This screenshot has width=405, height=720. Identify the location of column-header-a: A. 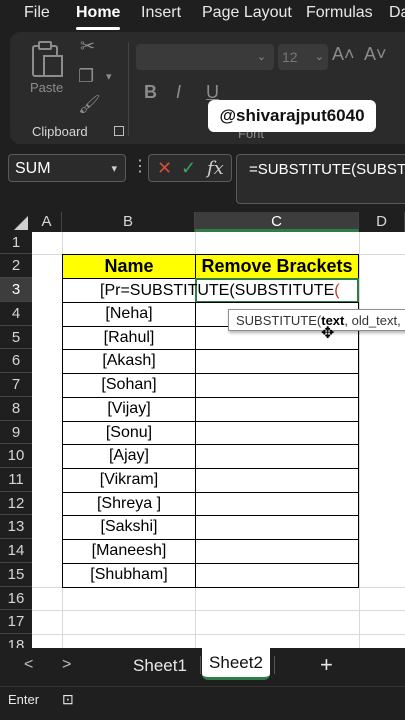
(47, 222).